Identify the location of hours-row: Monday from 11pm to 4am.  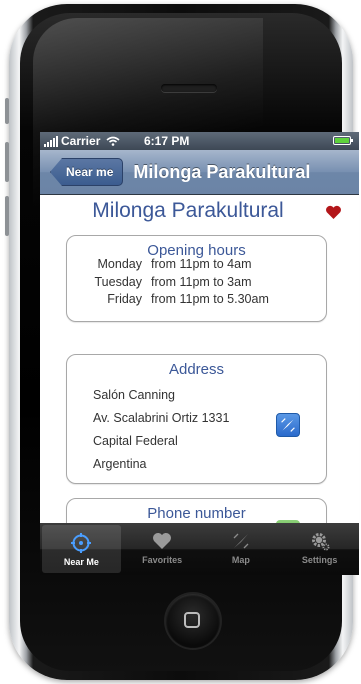
(181, 265).